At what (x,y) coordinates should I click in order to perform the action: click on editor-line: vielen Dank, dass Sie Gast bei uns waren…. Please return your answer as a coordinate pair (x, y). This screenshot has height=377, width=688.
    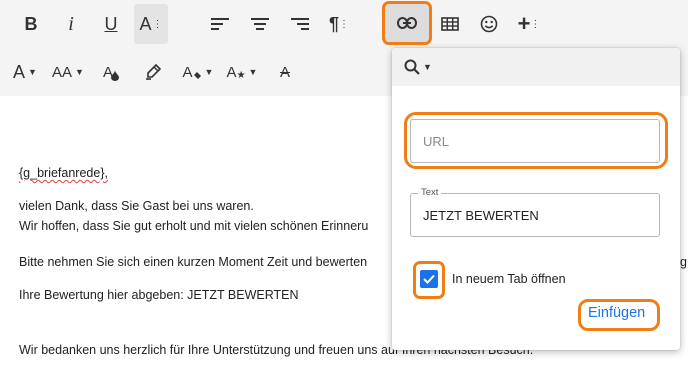
    Looking at the image, I should click on (136, 206).